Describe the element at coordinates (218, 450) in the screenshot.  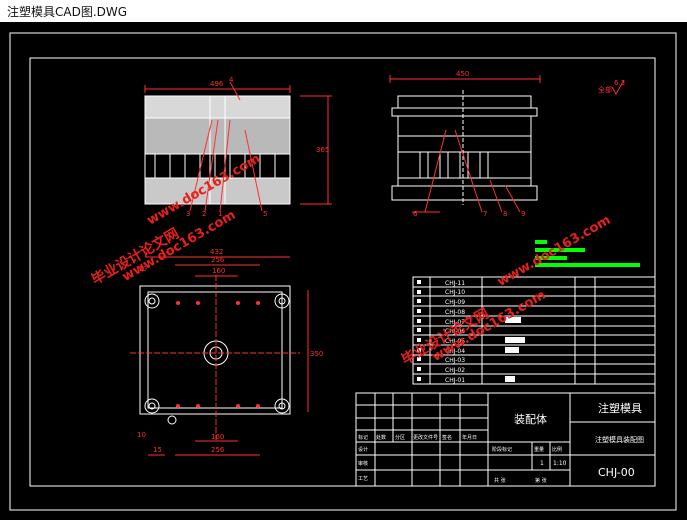
I see `plan-bottom-outer-dim: 256` at that location.